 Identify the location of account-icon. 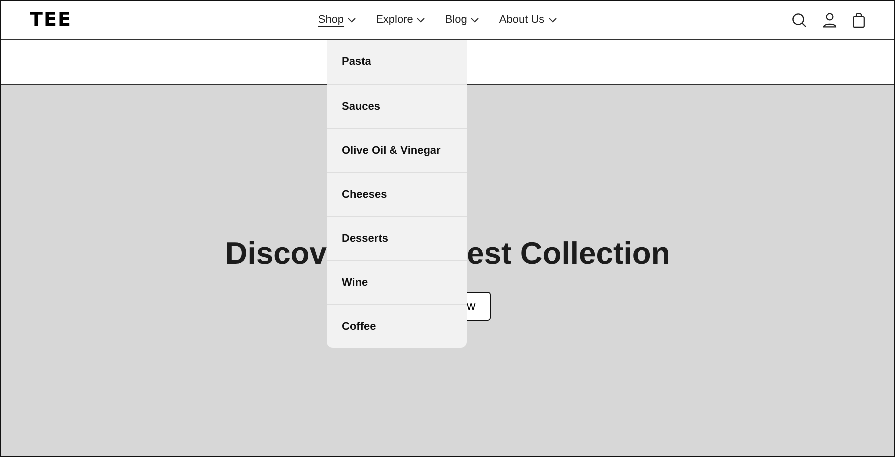
(830, 20).